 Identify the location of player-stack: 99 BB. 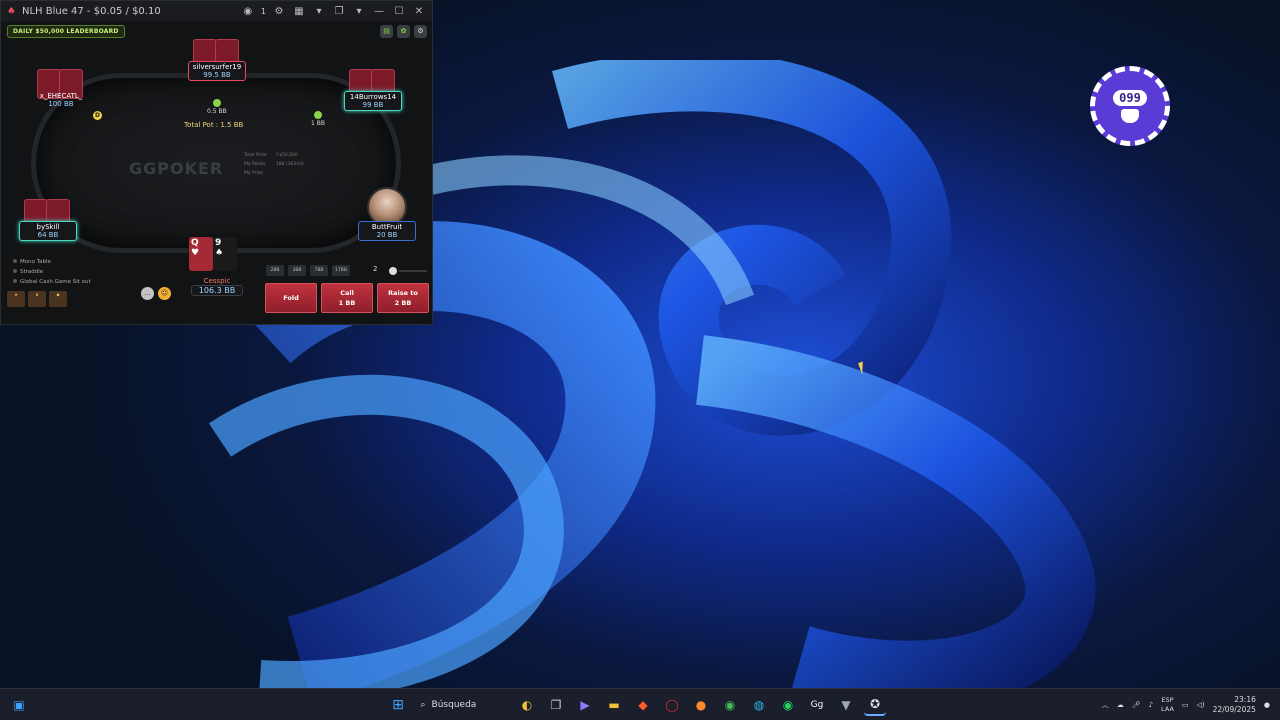
(373, 105).